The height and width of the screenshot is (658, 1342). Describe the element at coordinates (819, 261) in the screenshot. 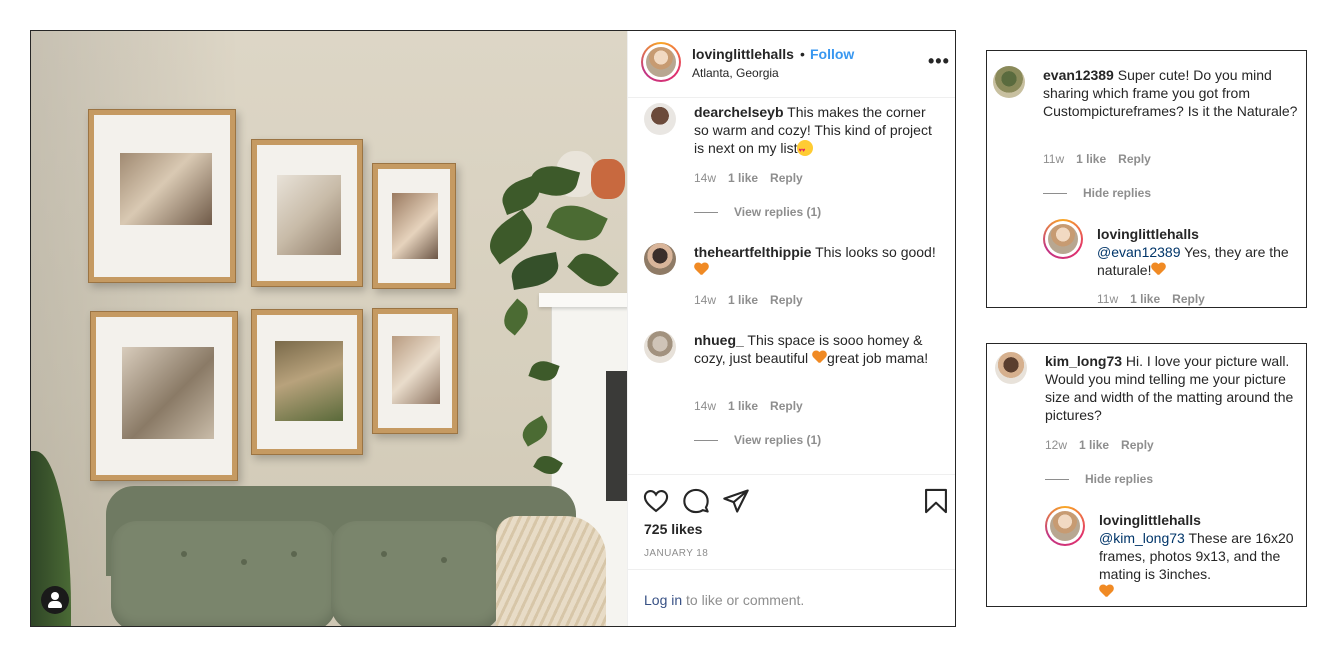

I see `comment-text: theheartfelthippie This looks so good!` at that location.